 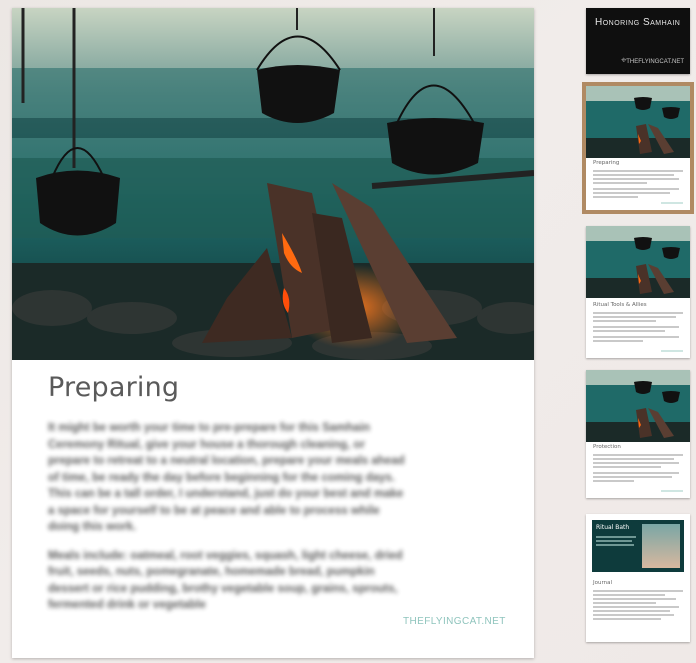 I want to click on page-title: Preparing, so click(x=114, y=387).